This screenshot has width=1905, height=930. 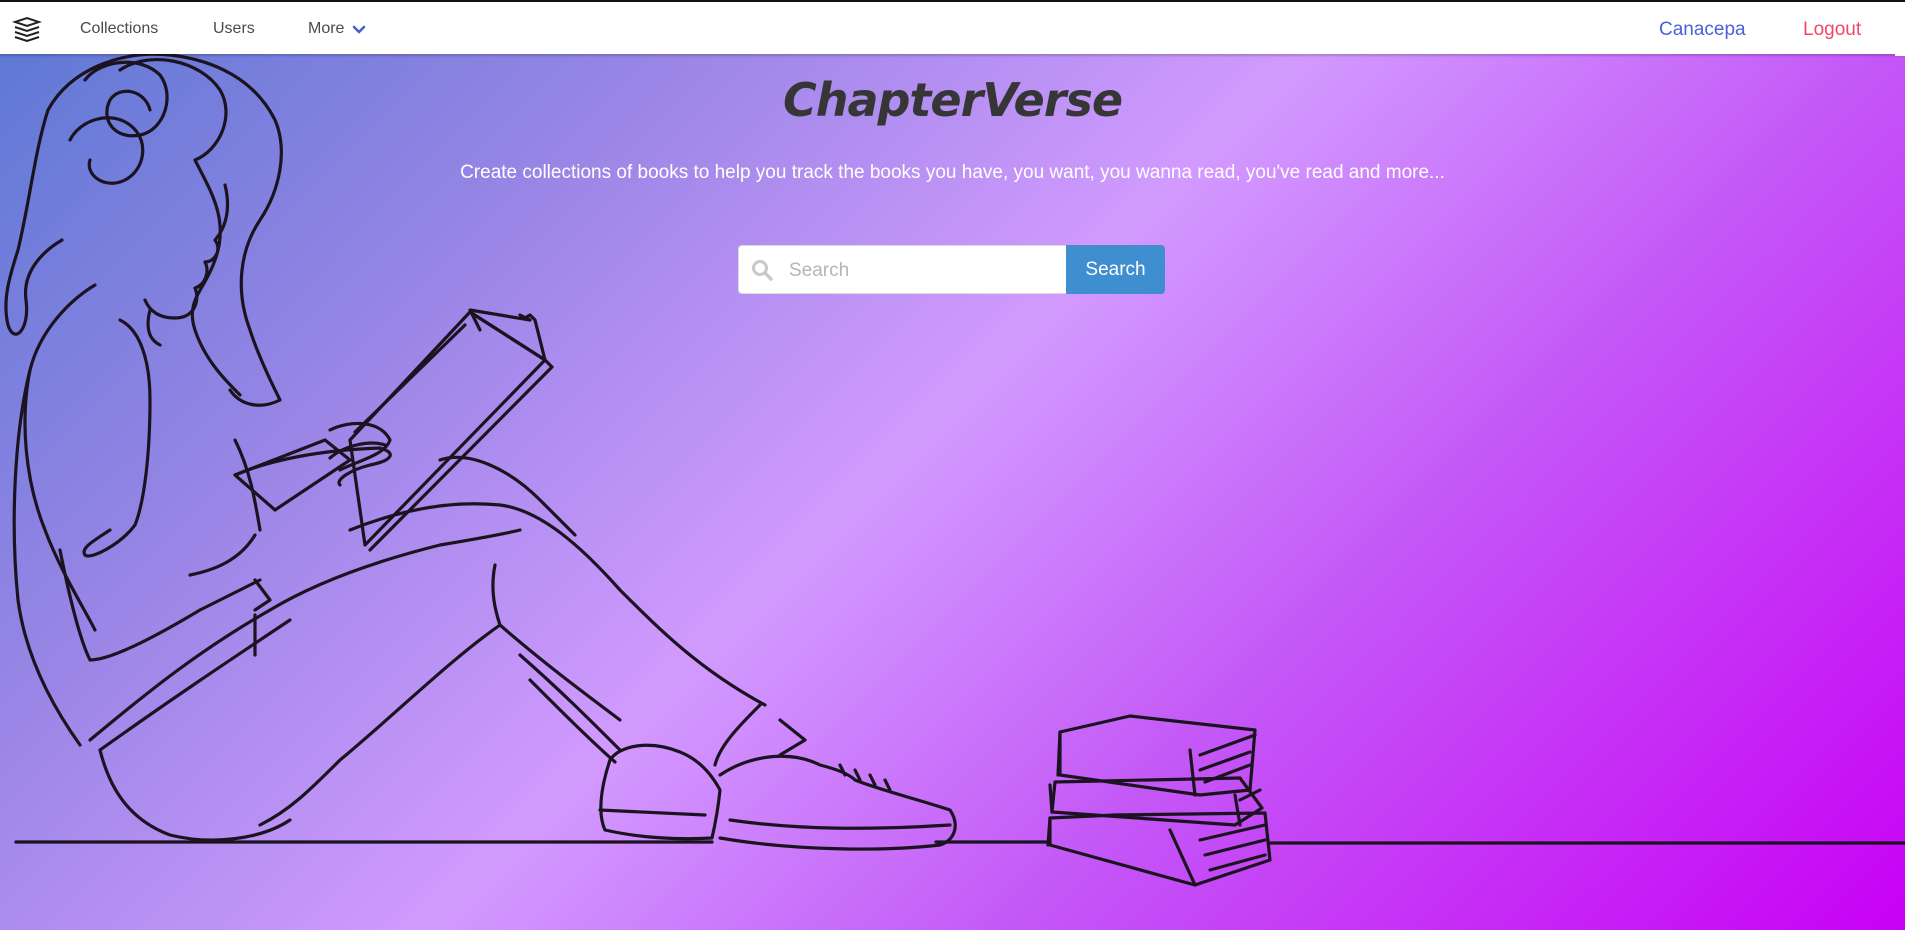 What do you see at coordinates (1900, 29) in the screenshot?
I see `navbar-edge` at bounding box center [1900, 29].